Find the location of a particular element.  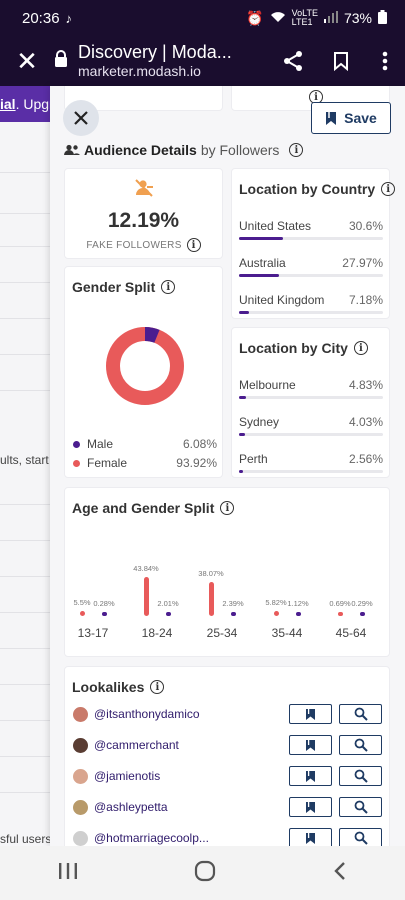

tiktok-notification-icon: ♪ is located at coordinates (69, 18).